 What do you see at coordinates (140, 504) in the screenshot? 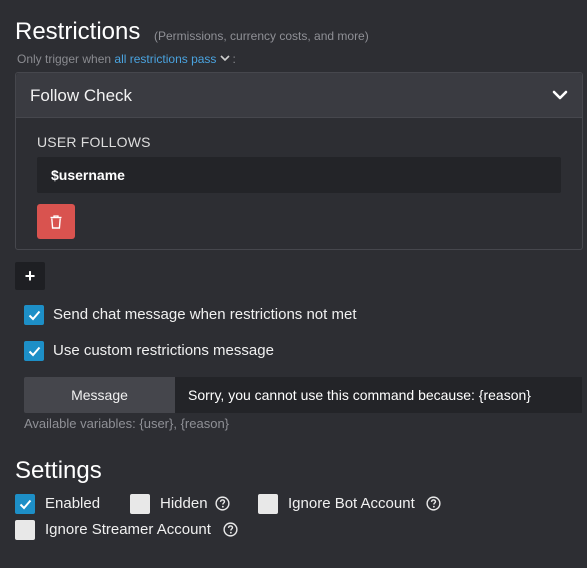
I see `hidden-checkbox` at bounding box center [140, 504].